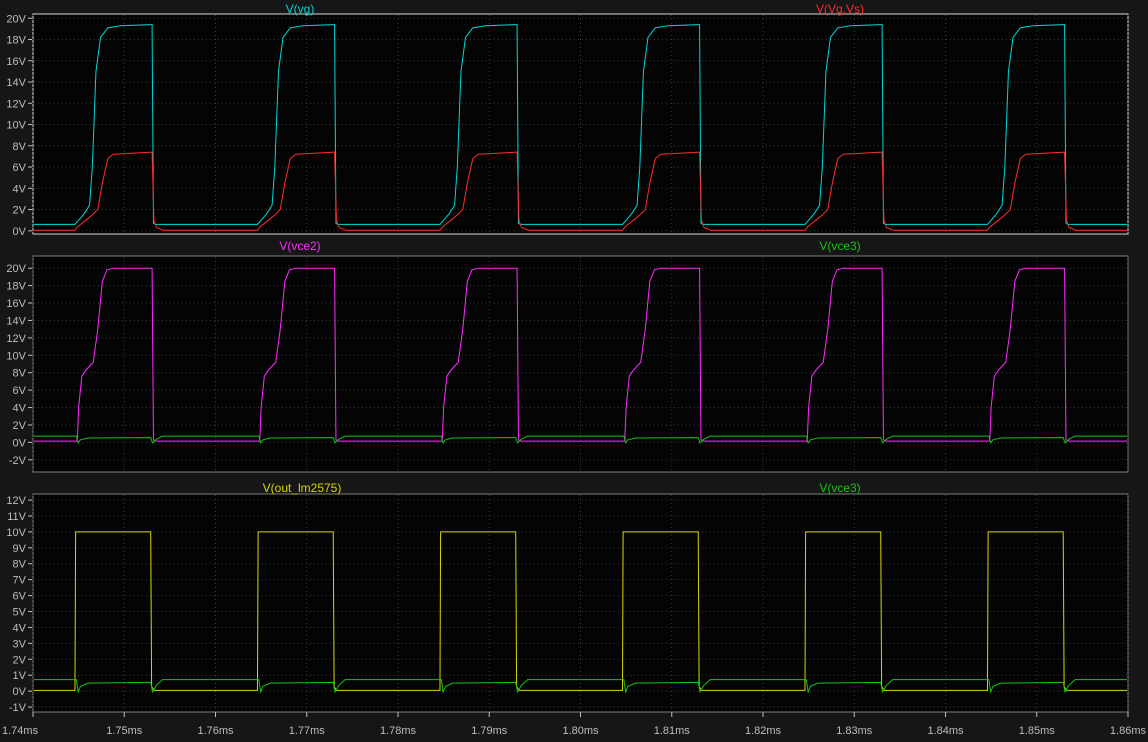  What do you see at coordinates (839, 246) in the screenshot?
I see `trace-label-vce3-mid: V(vce3)` at bounding box center [839, 246].